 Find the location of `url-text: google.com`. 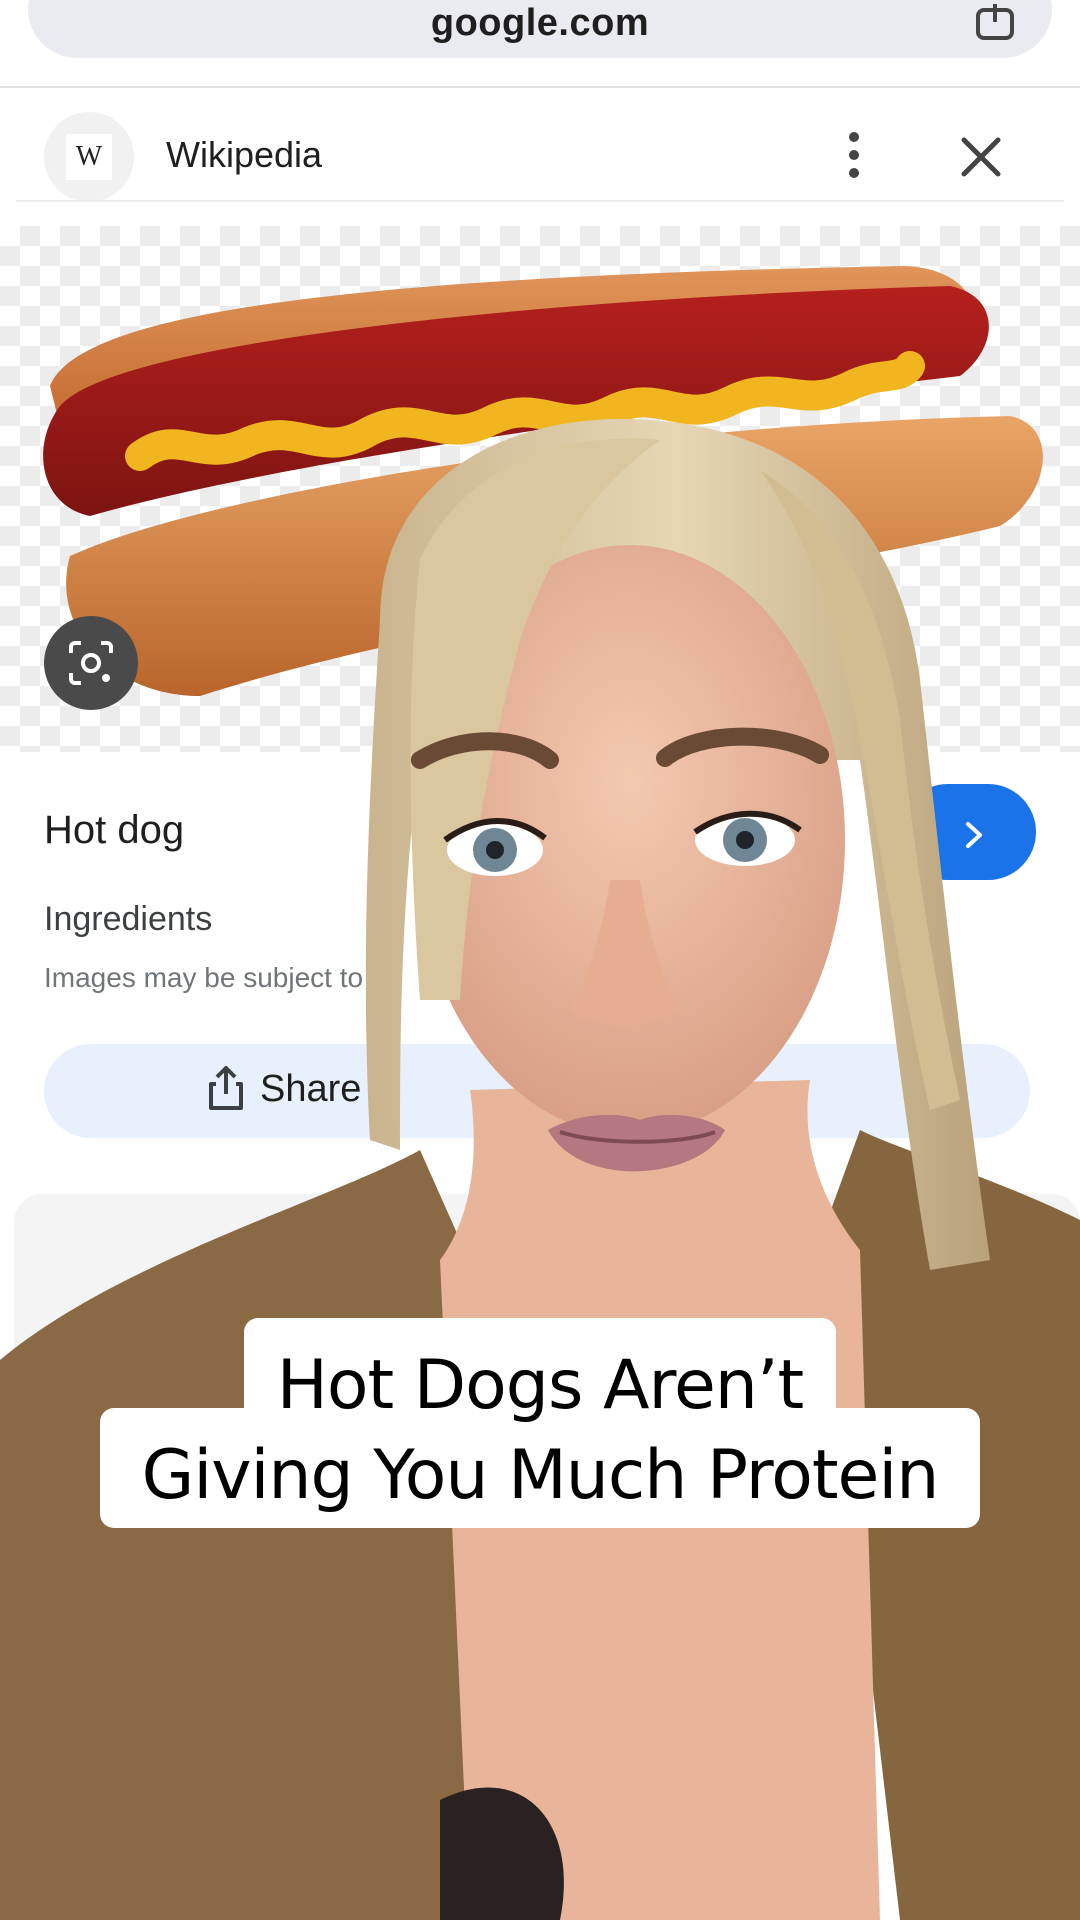

url-text: google.com is located at coordinates (540, 23).